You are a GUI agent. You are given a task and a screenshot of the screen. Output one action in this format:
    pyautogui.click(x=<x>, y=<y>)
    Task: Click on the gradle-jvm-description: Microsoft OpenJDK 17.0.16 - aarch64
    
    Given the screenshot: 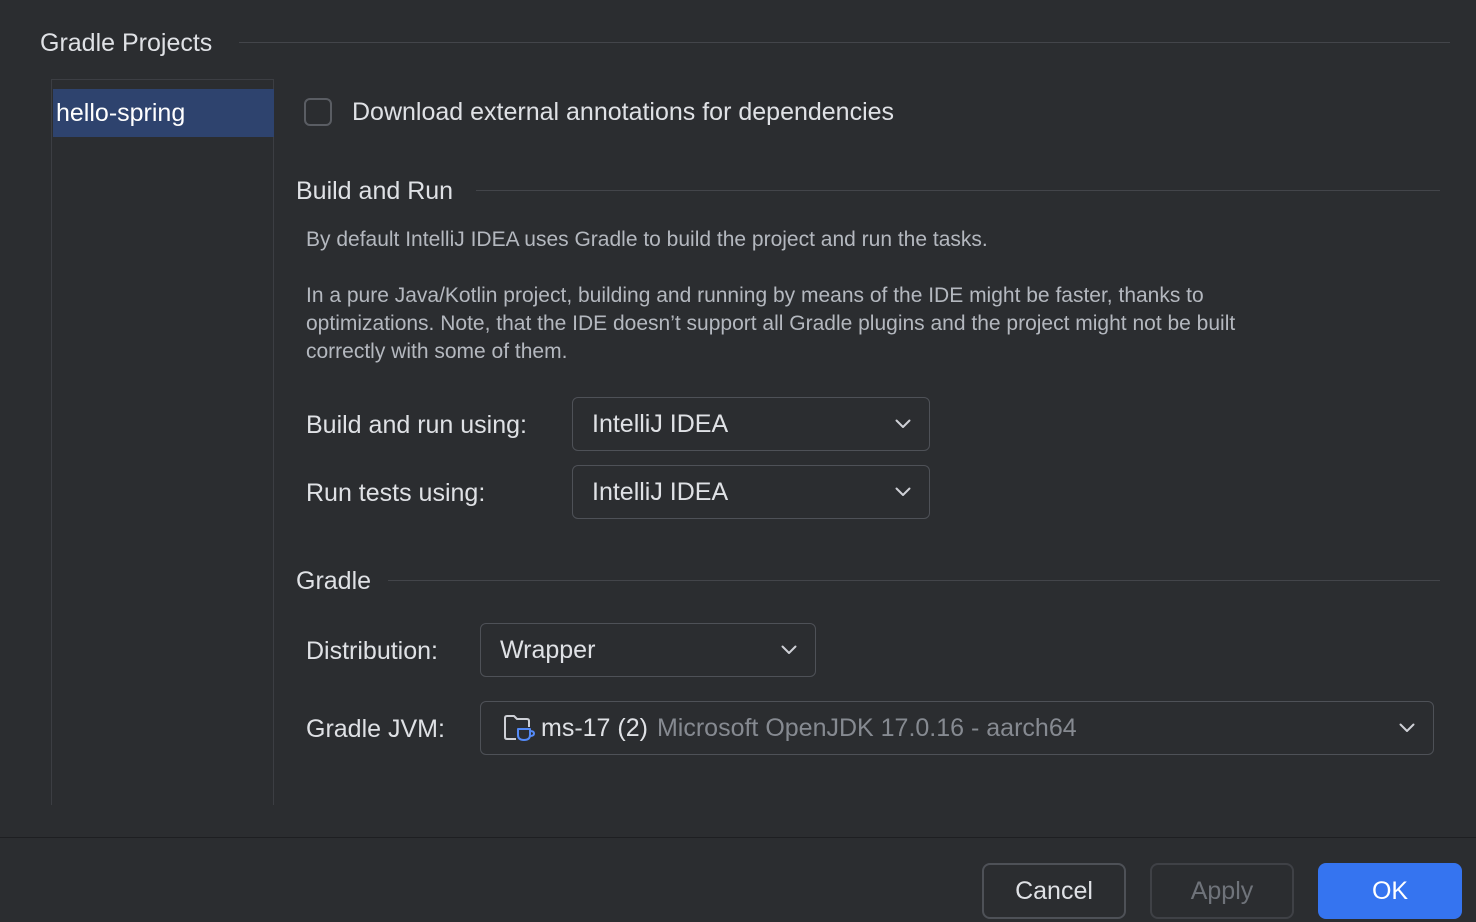 What is the action you would take?
    pyautogui.click(x=866, y=727)
    